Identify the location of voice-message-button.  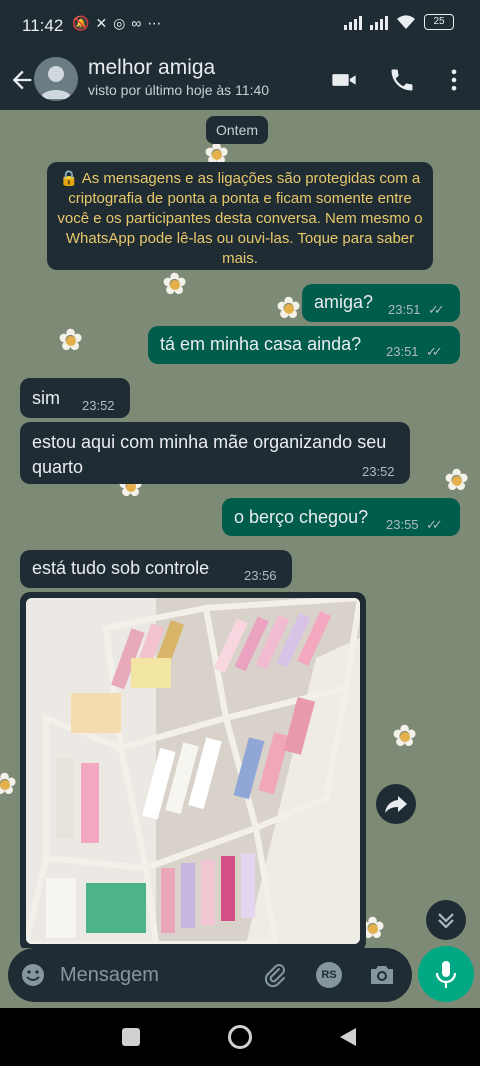
(446, 974).